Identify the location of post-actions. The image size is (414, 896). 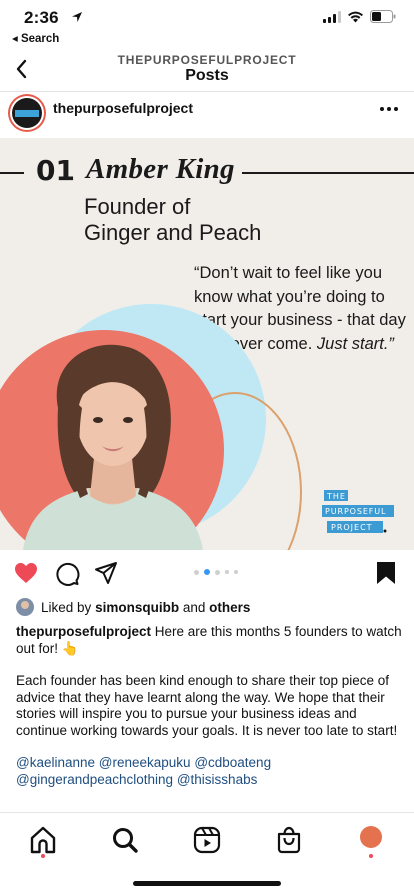
(207, 574).